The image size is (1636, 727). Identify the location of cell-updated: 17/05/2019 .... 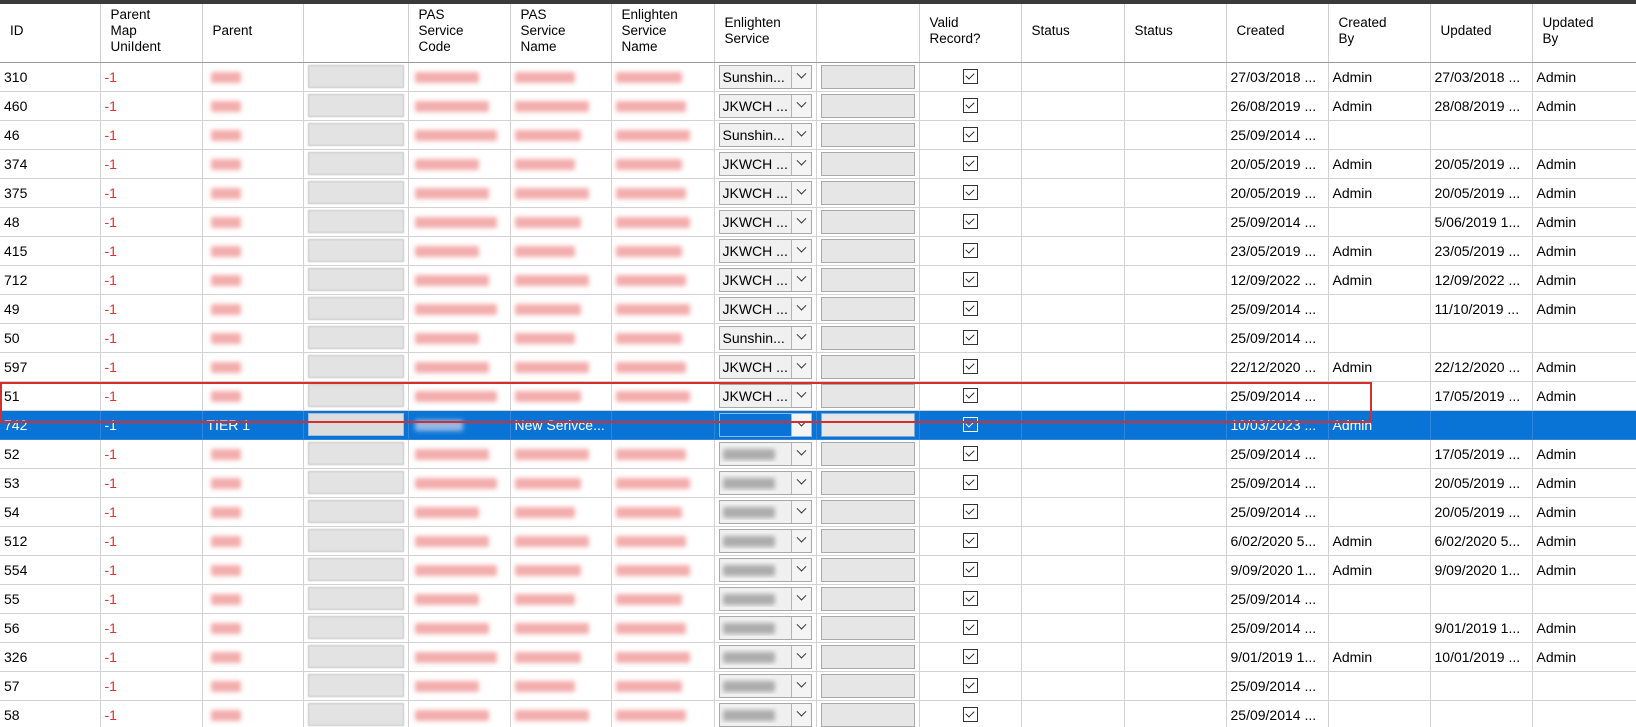
(1481, 396).